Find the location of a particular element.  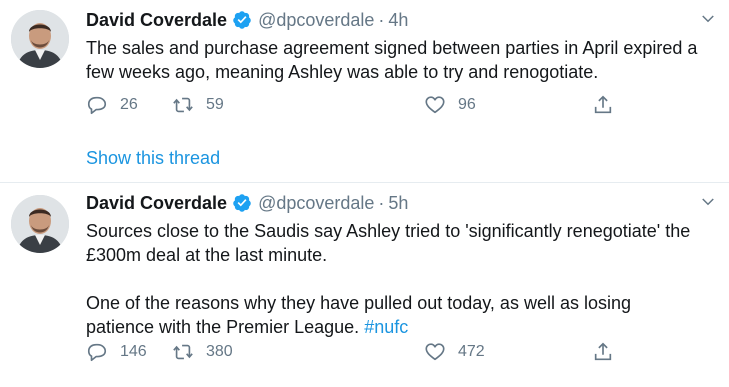

tweet-timestamp: 5h is located at coordinates (398, 203).